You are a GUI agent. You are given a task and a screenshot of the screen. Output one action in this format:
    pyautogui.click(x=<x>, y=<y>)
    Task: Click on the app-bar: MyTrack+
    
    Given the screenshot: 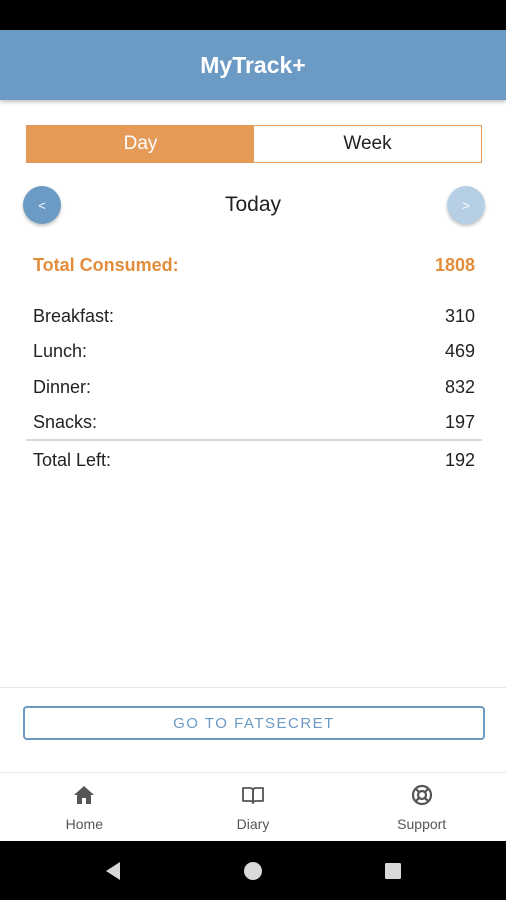 What is the action you would take?
    pyautogui.click(x=253, y=65)
    